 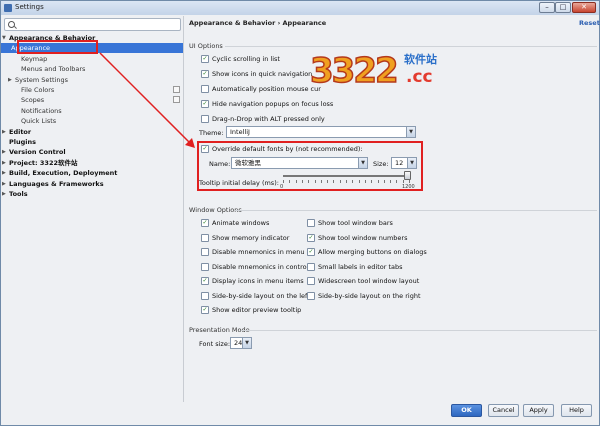 What do you see at coordinates (369, 281) in the screenshot?
I see `checkbox-label: Widescreen tool window layout` at bounding box center [369, 281].